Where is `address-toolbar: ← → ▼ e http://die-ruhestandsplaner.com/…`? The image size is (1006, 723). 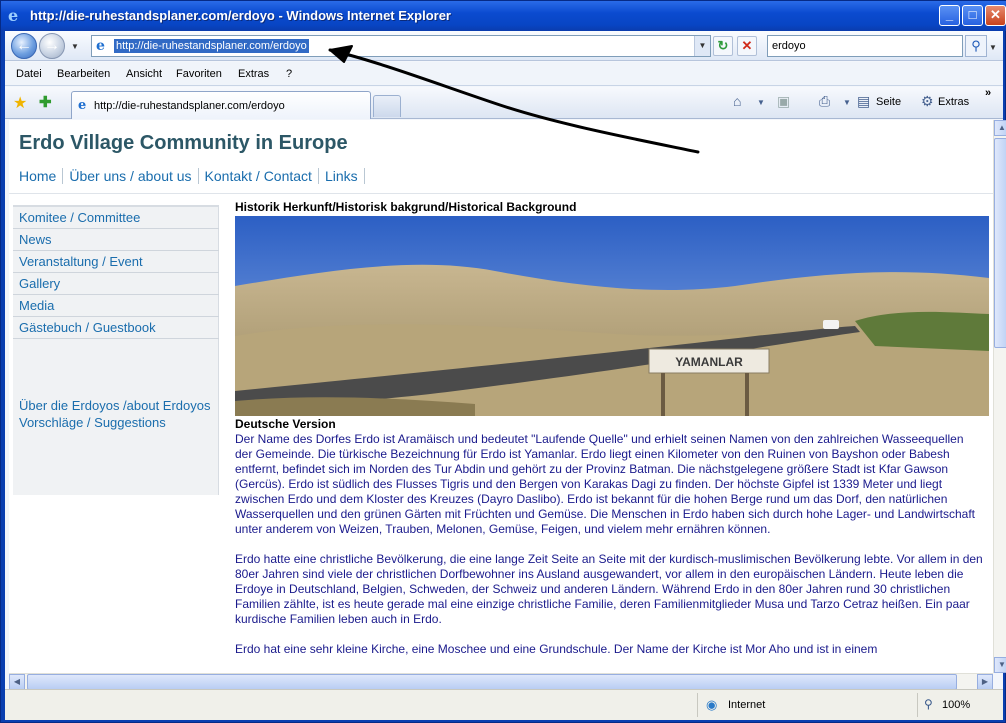 address-toolbar: ← → ▼ e http://die-ruhestandsplaner.com/… is located at coordinates (504, 46).